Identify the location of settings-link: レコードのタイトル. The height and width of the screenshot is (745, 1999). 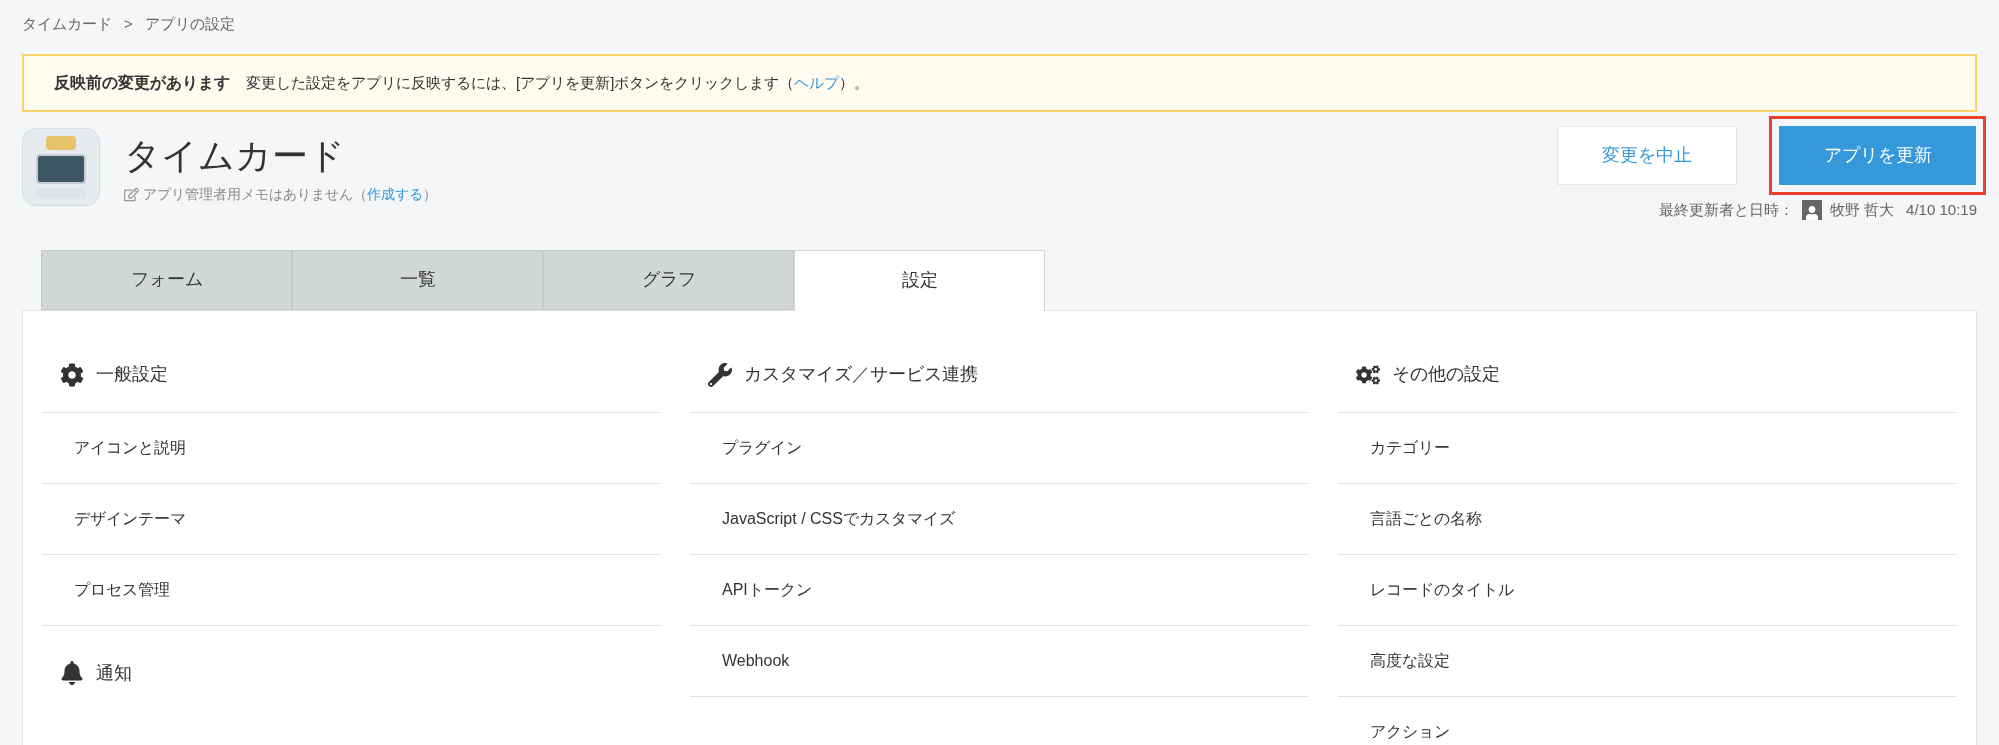
(1442, 589).